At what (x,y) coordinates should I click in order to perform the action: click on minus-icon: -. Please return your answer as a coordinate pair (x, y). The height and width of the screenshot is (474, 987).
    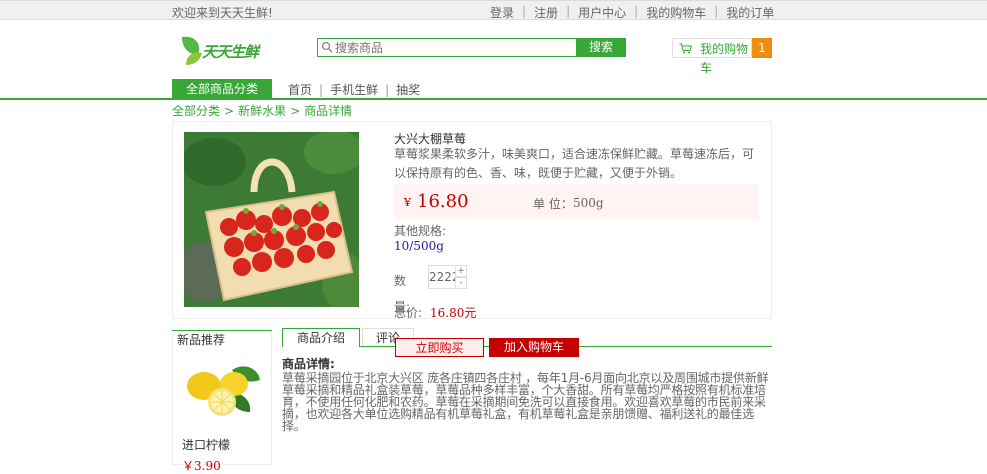
    Looking at the image, I should click on (461, 283).